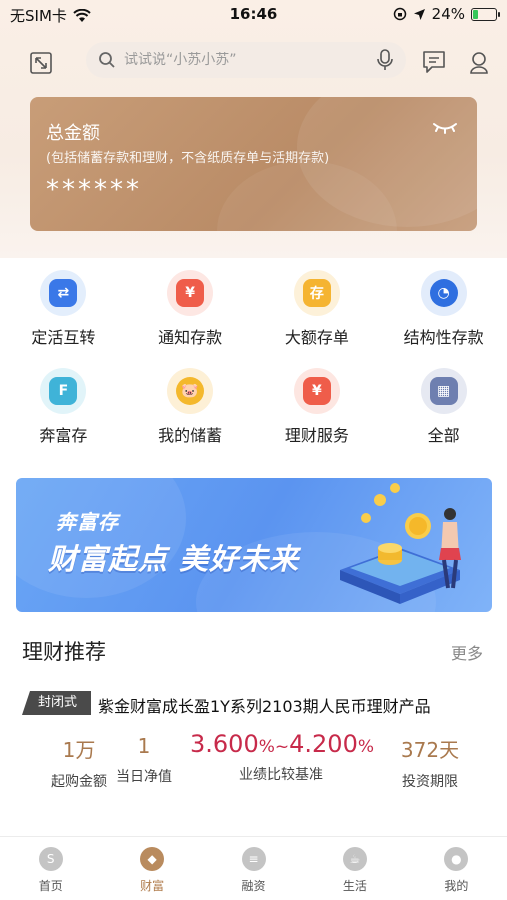  I want to click on certificate-icon: 存, so click(316, 293).